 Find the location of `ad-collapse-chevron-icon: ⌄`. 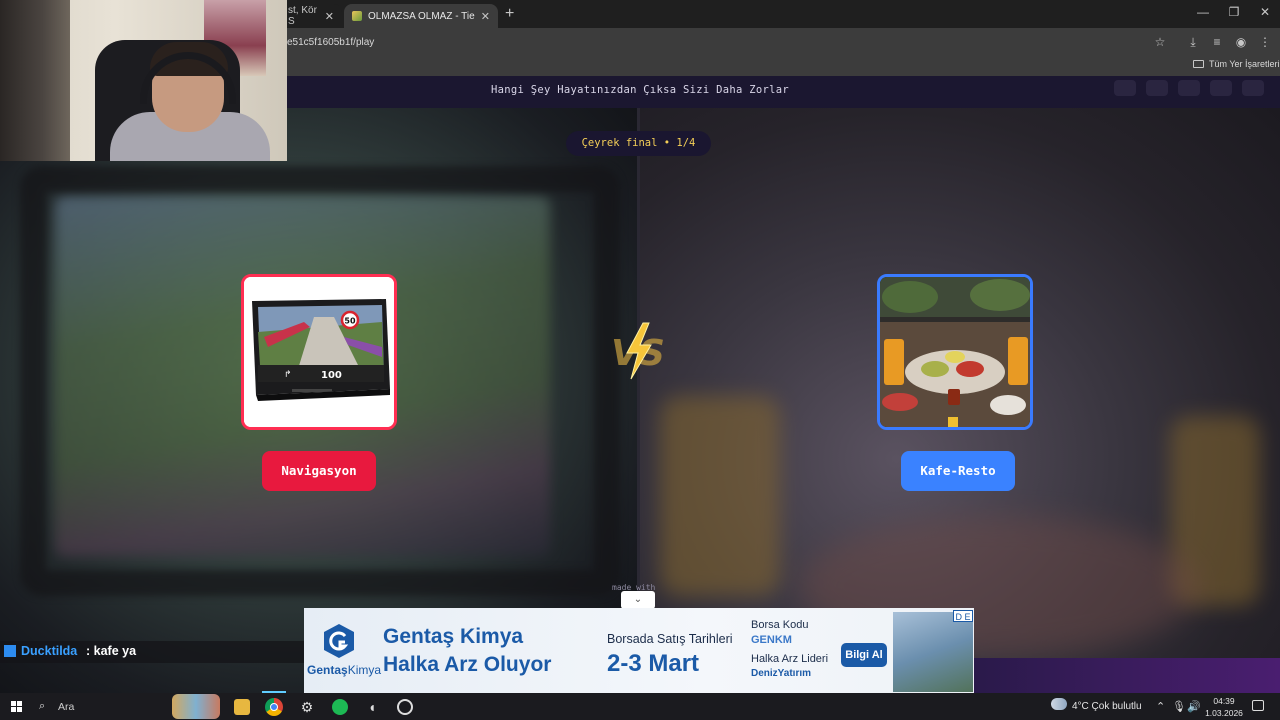

ad-collapse-chevron-icon: ⌄ is located at coordinates (638, 600).